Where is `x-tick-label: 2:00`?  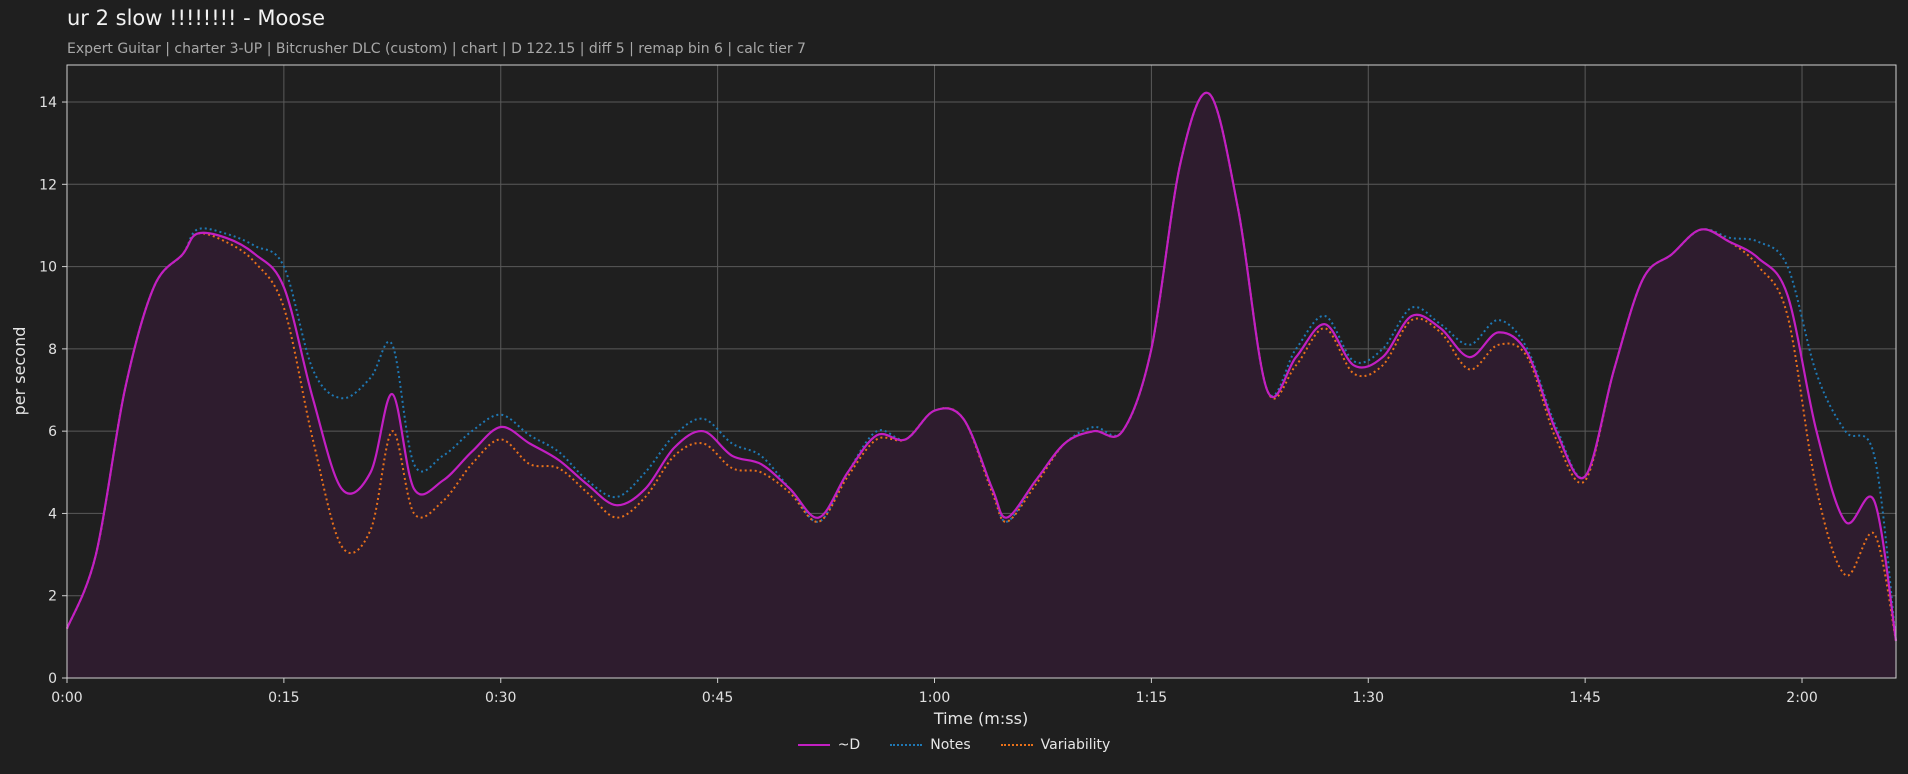 x-tick-label: 2:00 is located at coordinates (1801, 698).